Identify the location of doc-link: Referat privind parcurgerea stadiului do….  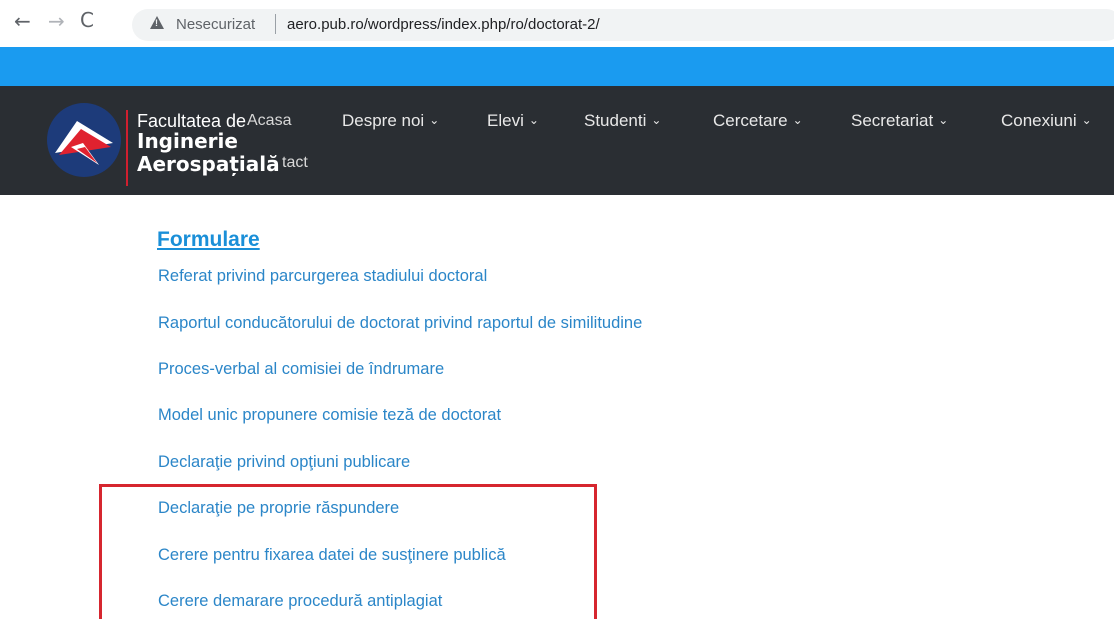
(322, 276).